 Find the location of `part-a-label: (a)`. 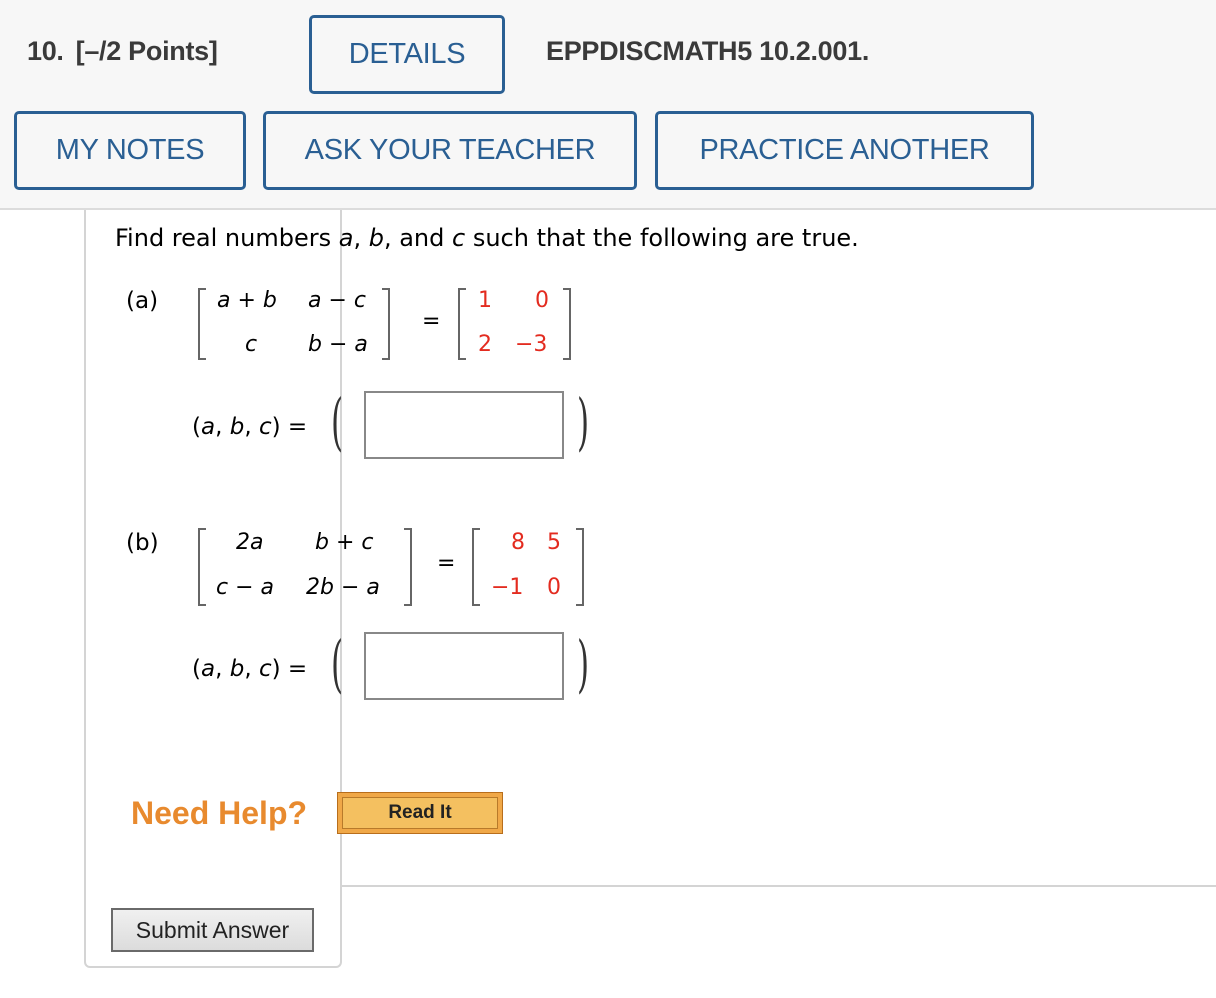

part-a-label: (a) is located at coordinates (142, 301).